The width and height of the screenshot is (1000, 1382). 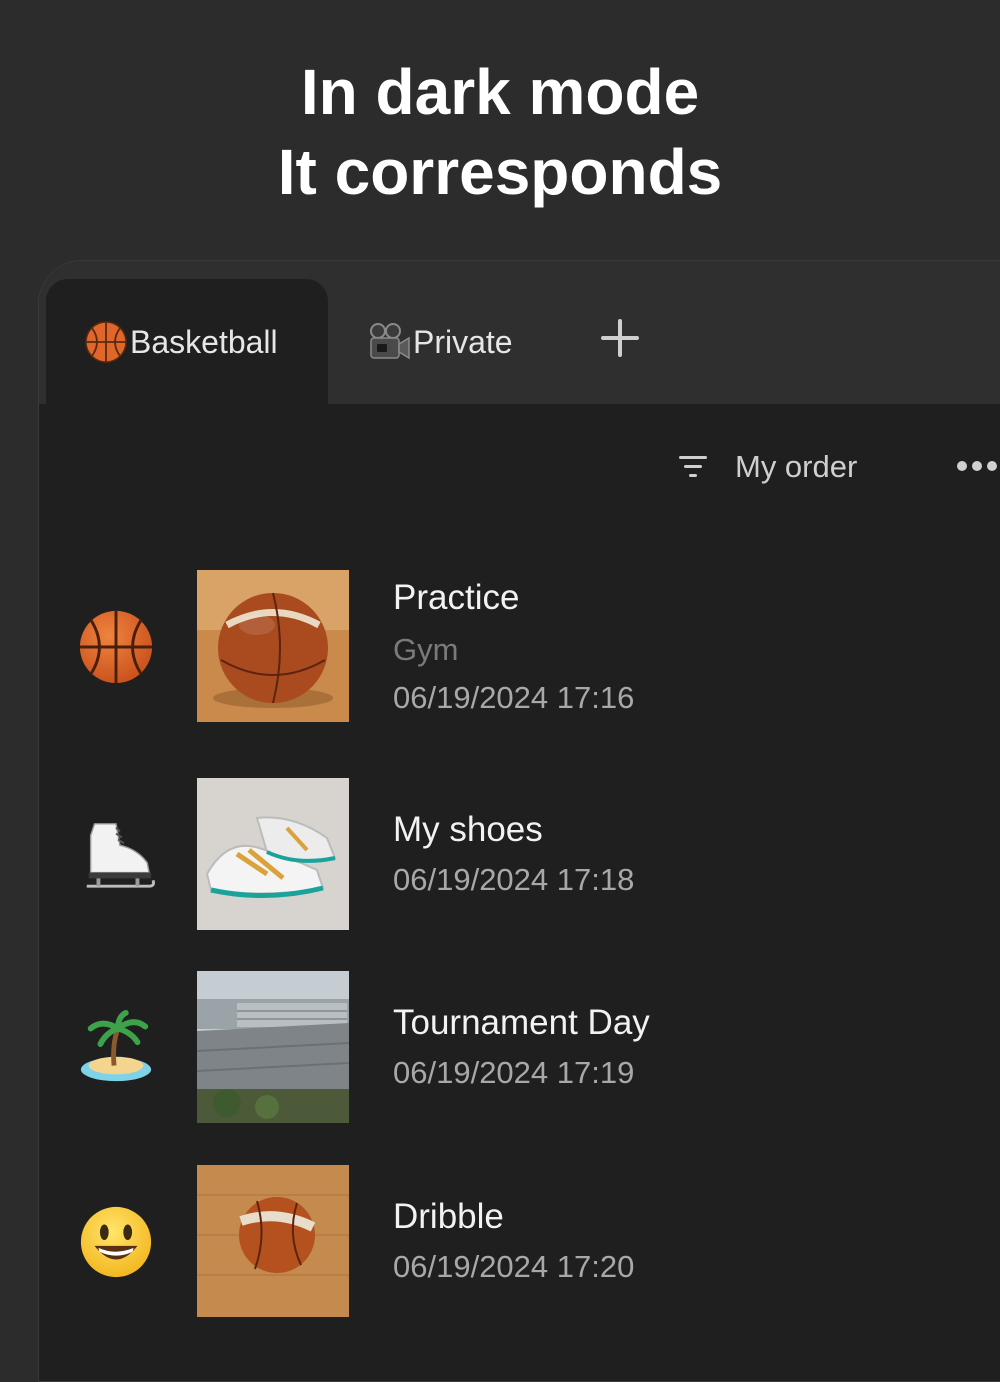 What do you see at coordinates (500, 132) in the screenshot?
I see `headline: In dark mode It corresponds` at bounding box center [500, 132].